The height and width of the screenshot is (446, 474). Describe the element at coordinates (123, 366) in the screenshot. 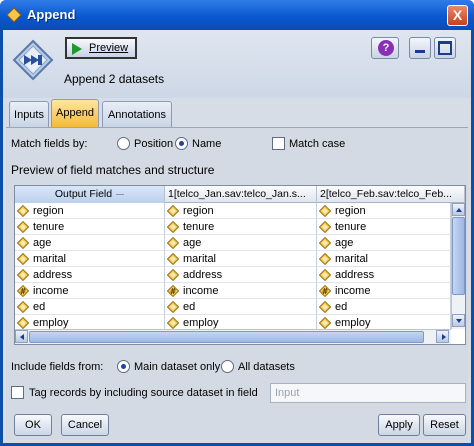

I see `include-main-radio` at that location.